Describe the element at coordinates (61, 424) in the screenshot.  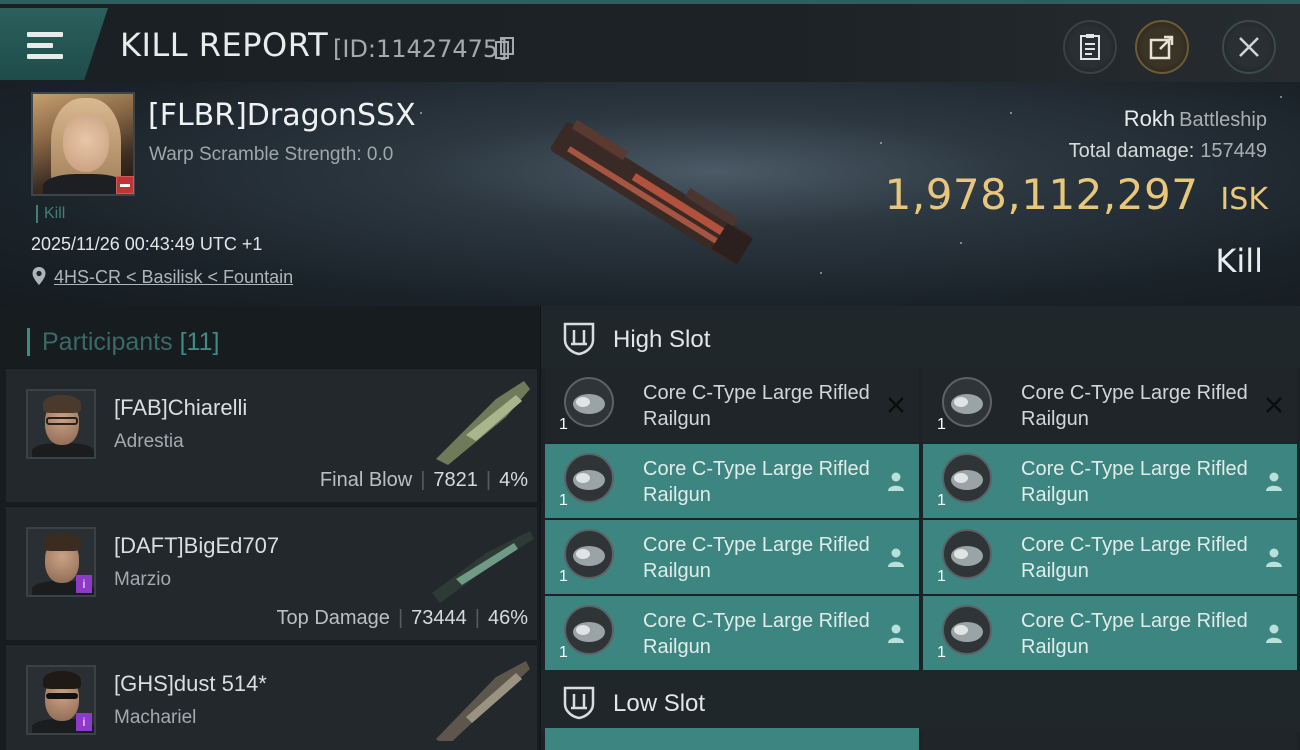
I see `participant-avatar` at that location.